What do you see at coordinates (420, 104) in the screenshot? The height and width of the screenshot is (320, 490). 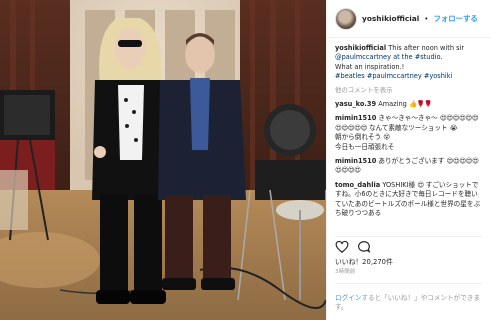 I see `comment-emoji: 👍🌹🌹` at bounding box center [420, 104].